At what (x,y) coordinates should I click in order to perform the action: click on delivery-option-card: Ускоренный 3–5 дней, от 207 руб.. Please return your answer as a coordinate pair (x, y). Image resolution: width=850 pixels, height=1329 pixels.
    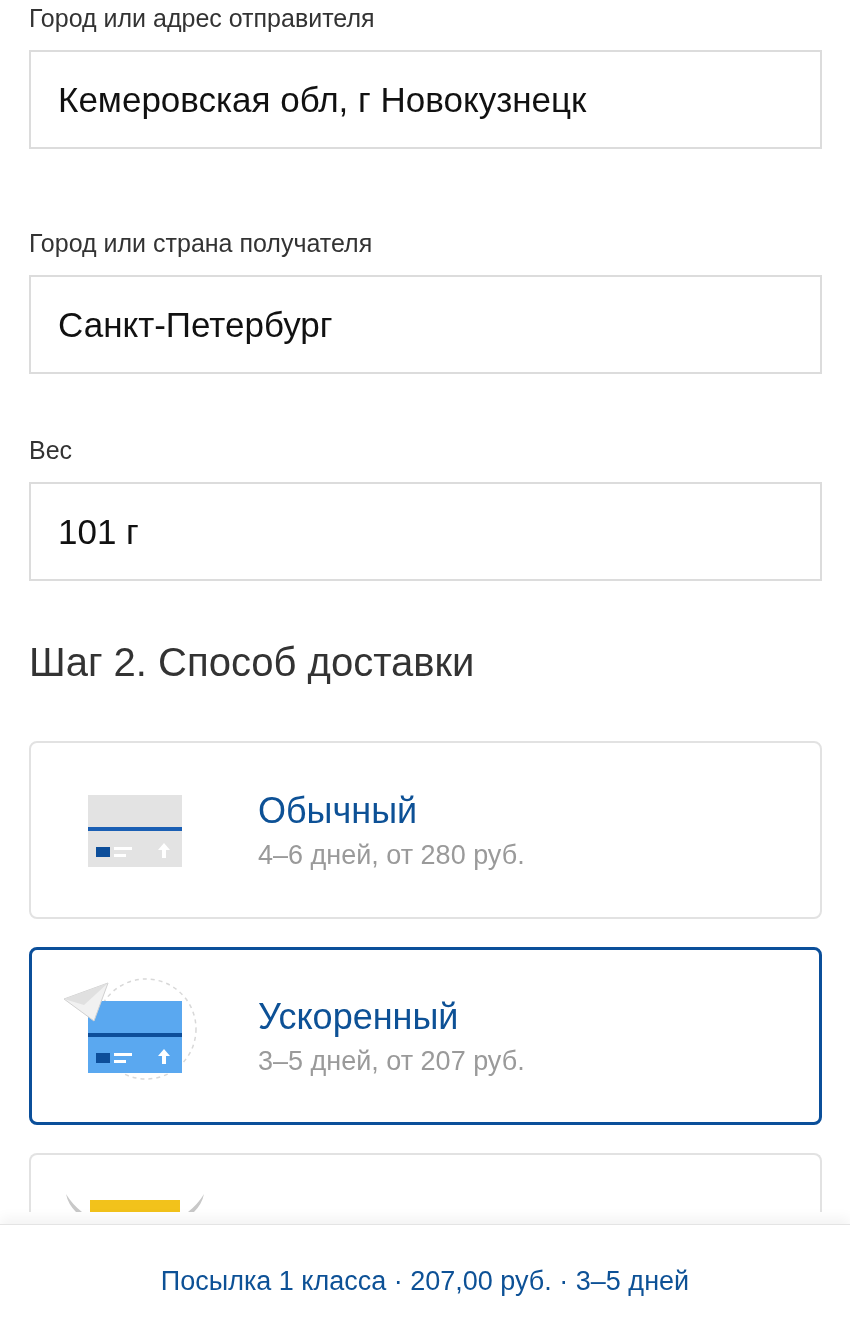
    Looking at the image, I should click on (425, 1036).